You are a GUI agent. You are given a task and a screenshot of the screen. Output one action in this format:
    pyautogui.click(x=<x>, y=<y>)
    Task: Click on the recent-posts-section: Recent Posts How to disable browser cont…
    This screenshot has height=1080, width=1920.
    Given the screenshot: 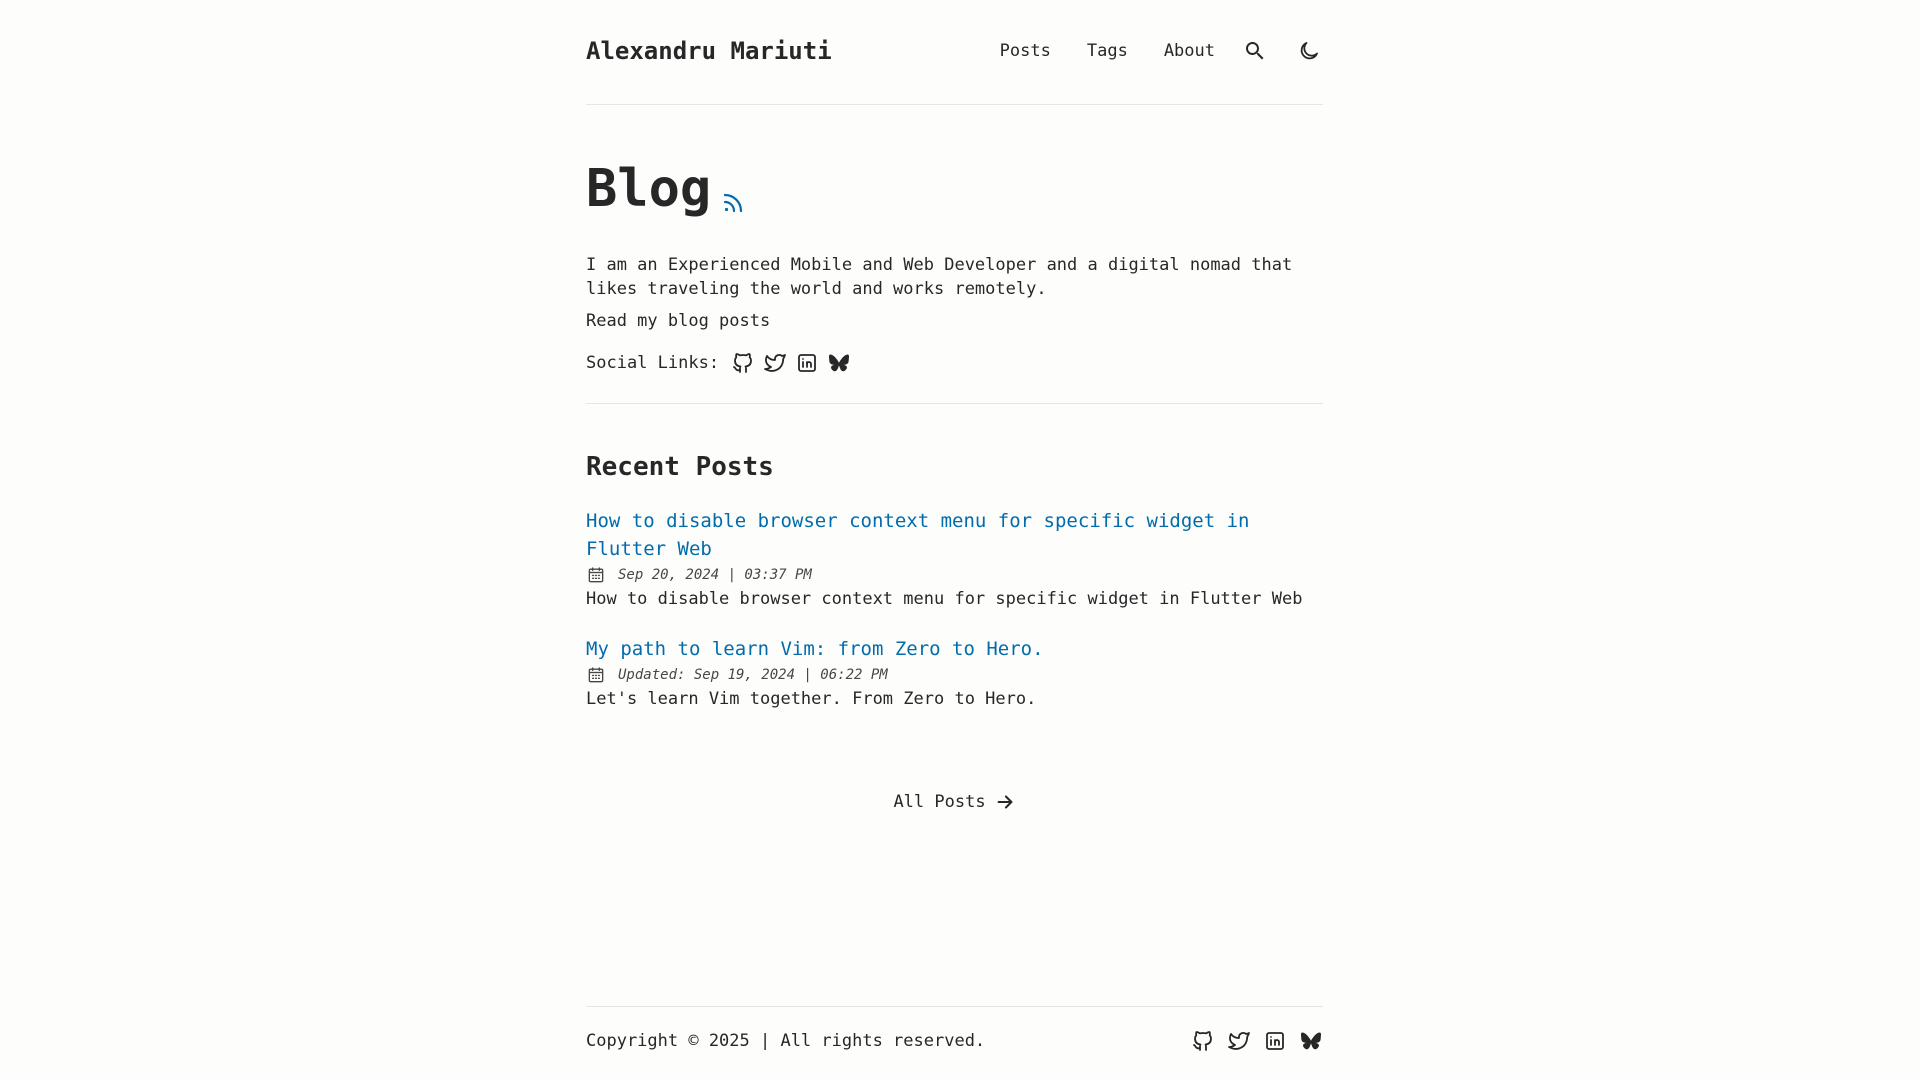 What is the action you would take?
    pyautogui.click(x=954, y=608)
    